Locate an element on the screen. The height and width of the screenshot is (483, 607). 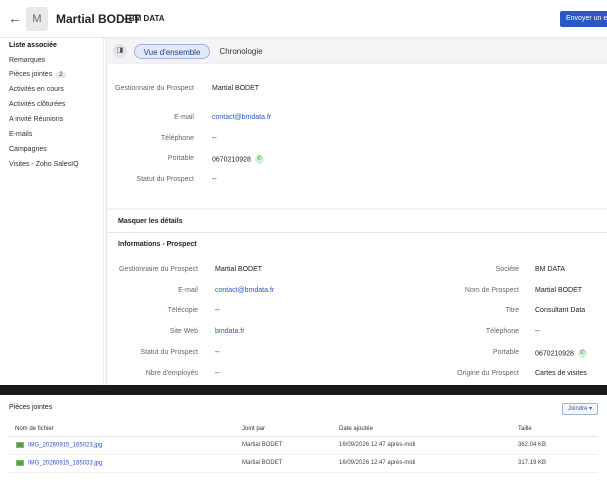
column-header-date-added: Date ajoutée is located at coordinates (356, 429).